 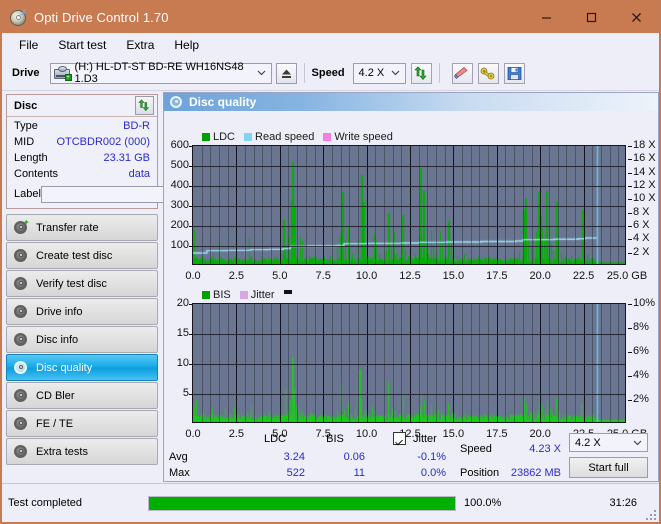 What do you see at coordinates (176, 102) in the screenshot?
I see `disc-quality-icon` at bounding box center [176, 102].